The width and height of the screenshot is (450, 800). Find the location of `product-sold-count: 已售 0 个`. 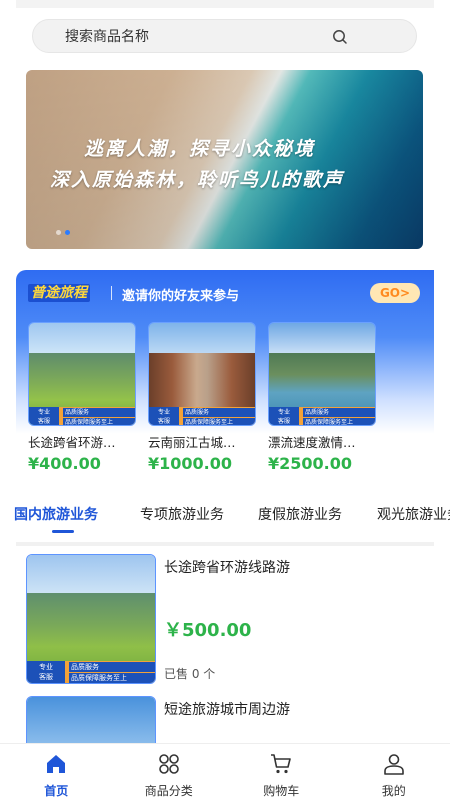

product-sold-count: 已售 0 个 is located at coordinates (190, 674).